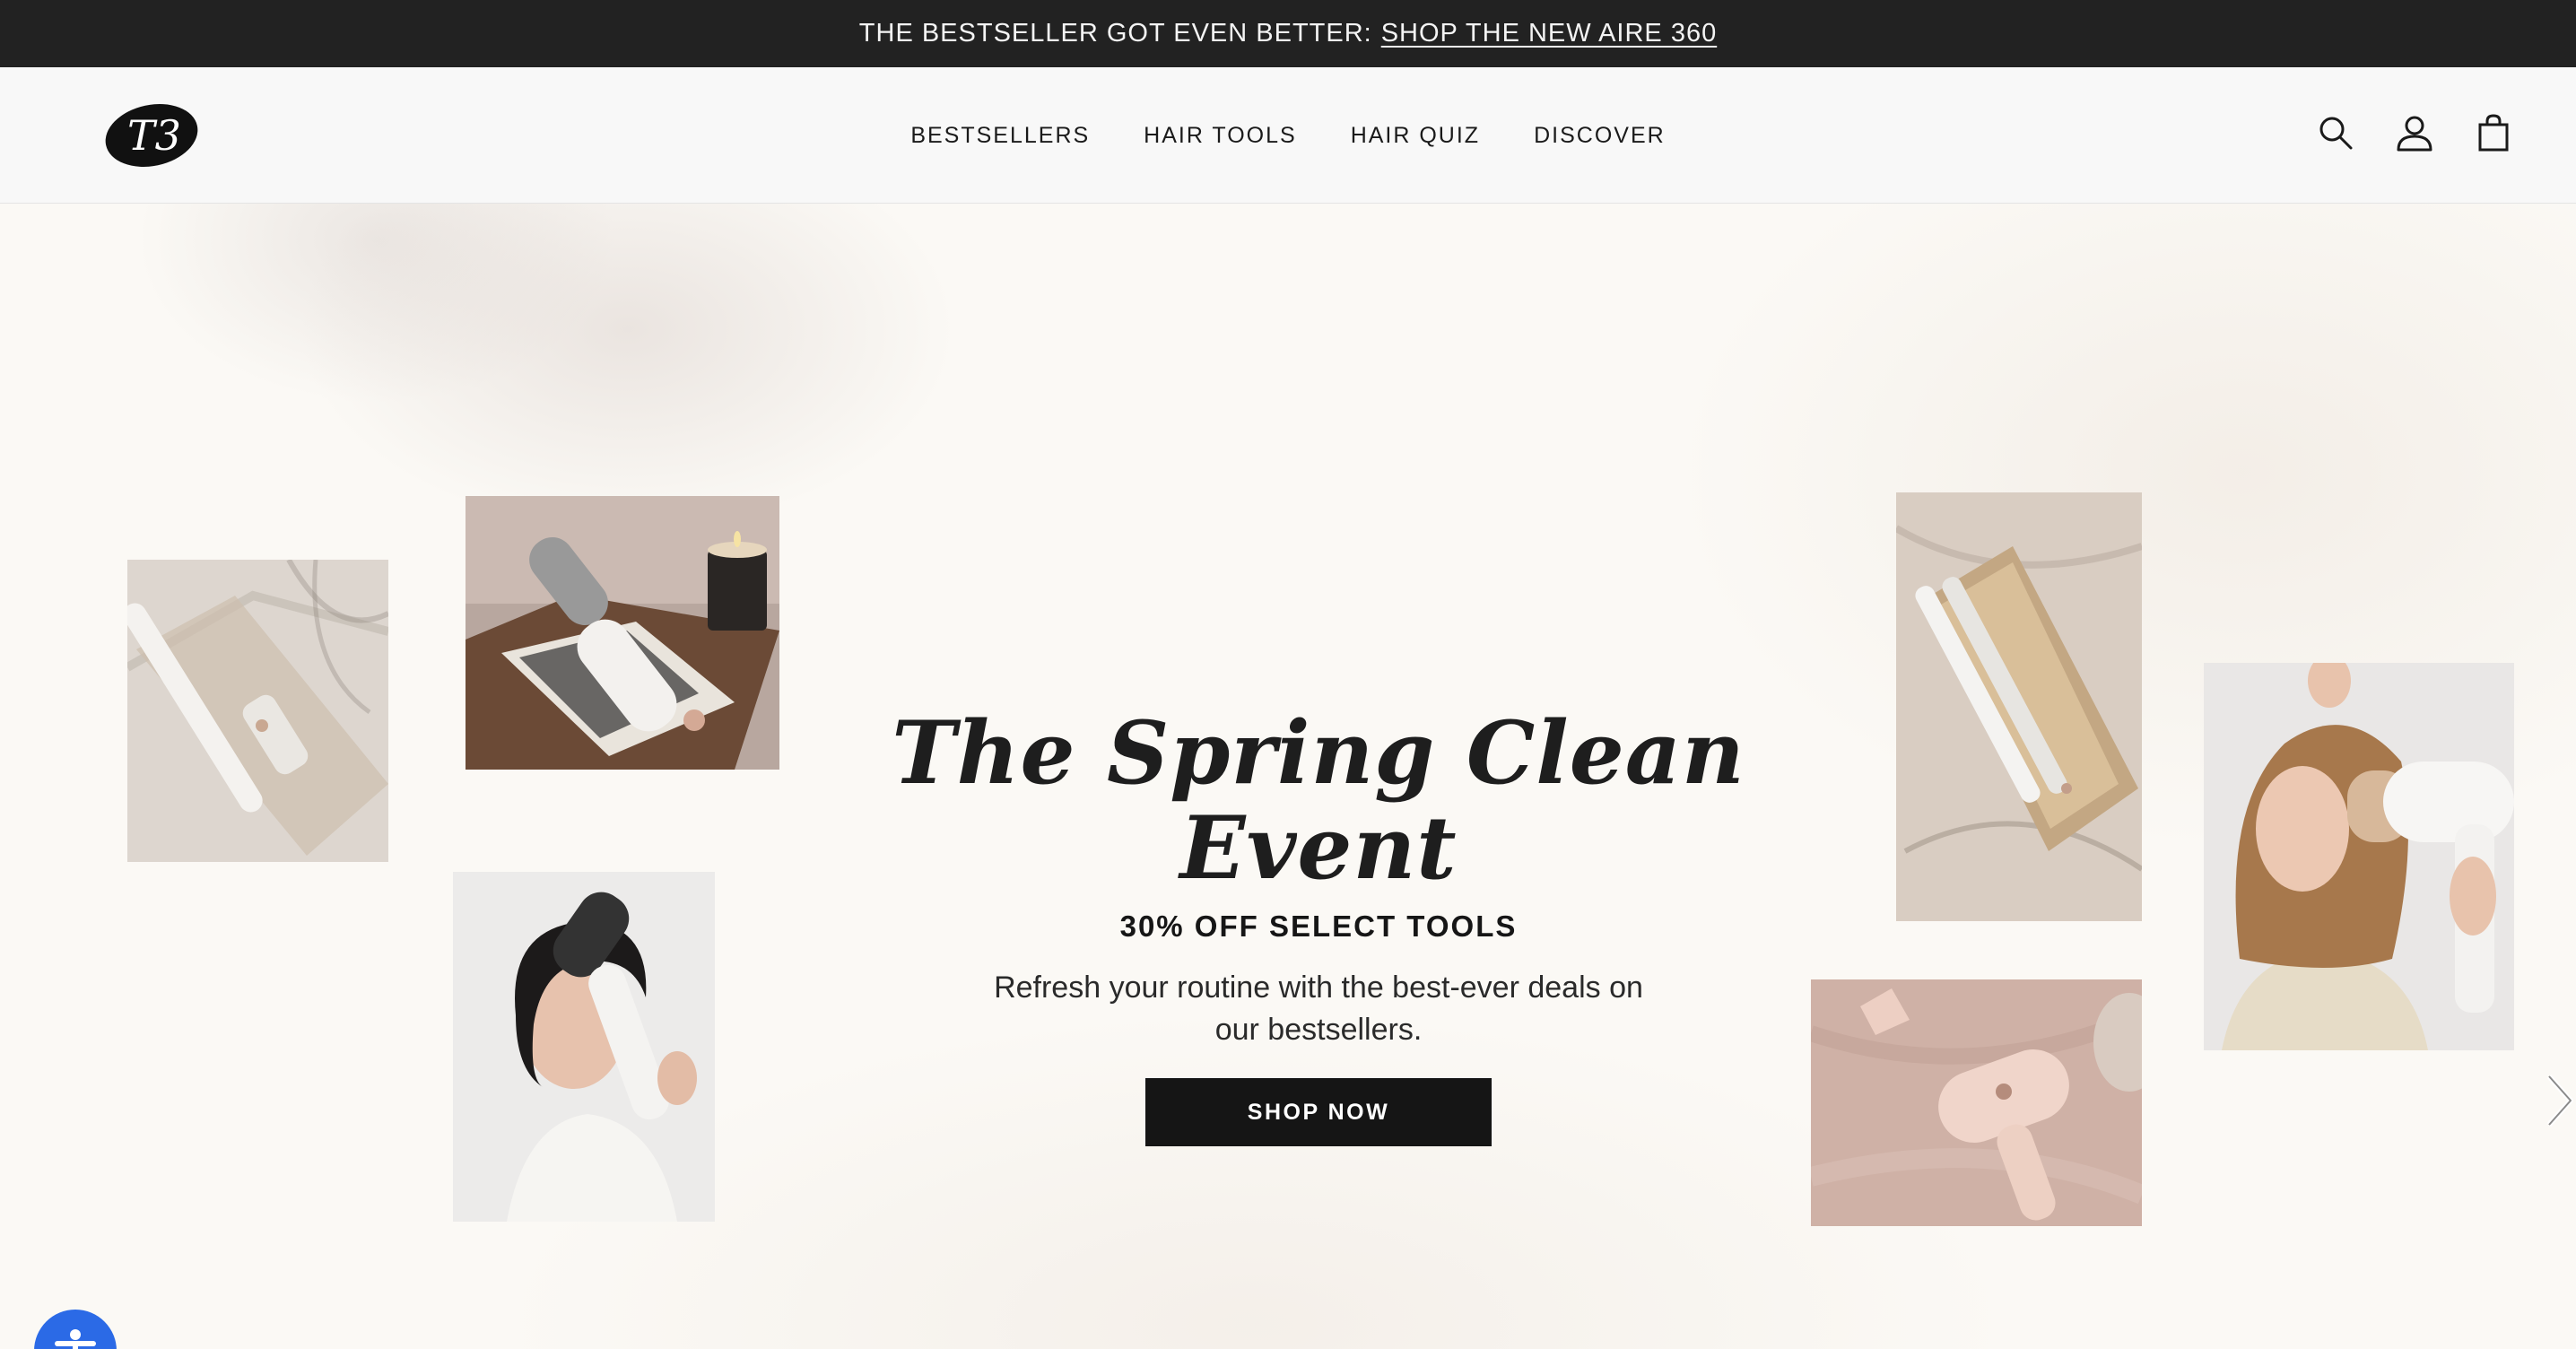 This screenshot has height=1349, width=2576. I want to click on cart-icon, so click(2493, 132).